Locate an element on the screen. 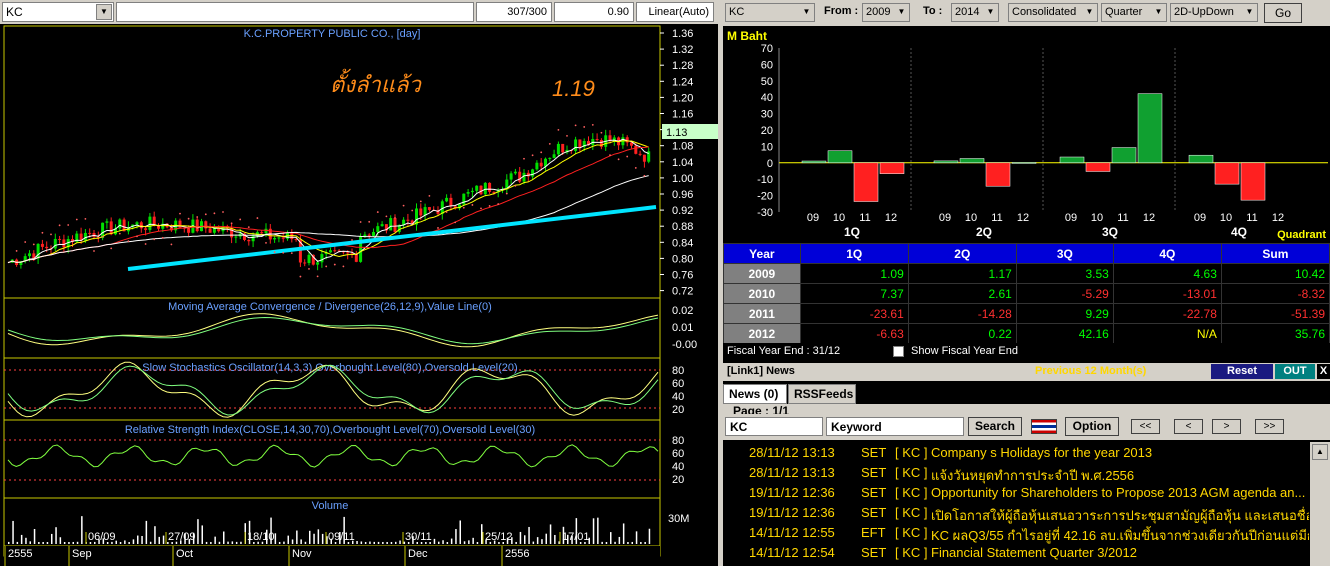  next-page-button: > is located at coordinates (1226, 426).